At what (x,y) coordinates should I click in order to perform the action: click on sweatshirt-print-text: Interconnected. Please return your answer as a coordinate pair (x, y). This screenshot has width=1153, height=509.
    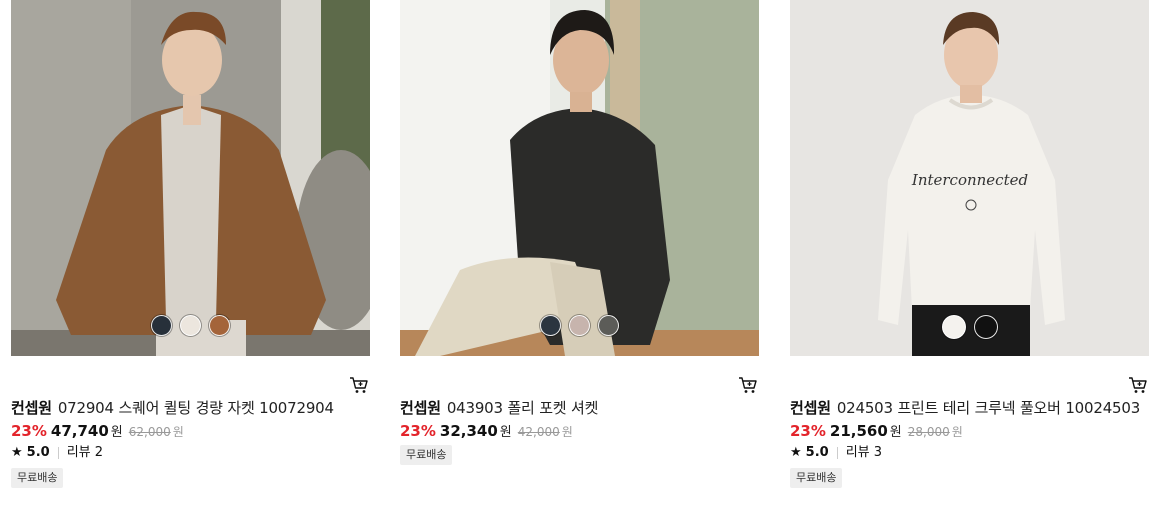
    Looking at the image, I should click on (969, 180).